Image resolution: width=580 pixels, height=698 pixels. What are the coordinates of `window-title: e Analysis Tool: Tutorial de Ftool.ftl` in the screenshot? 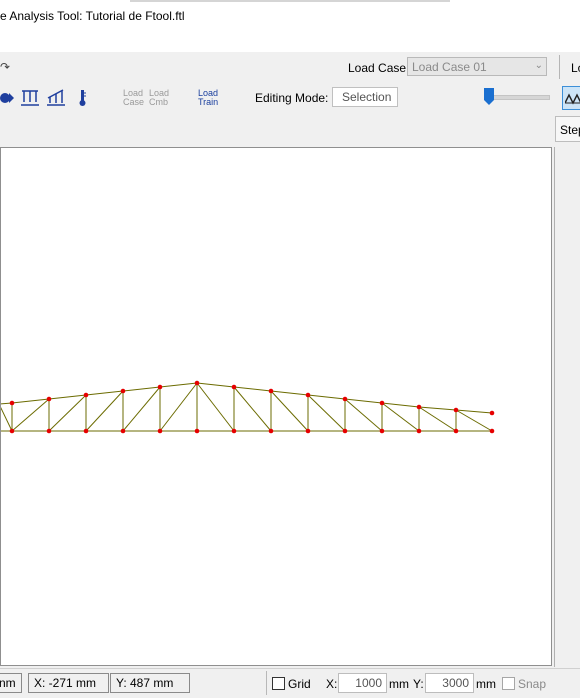 It's located at (92, 16).